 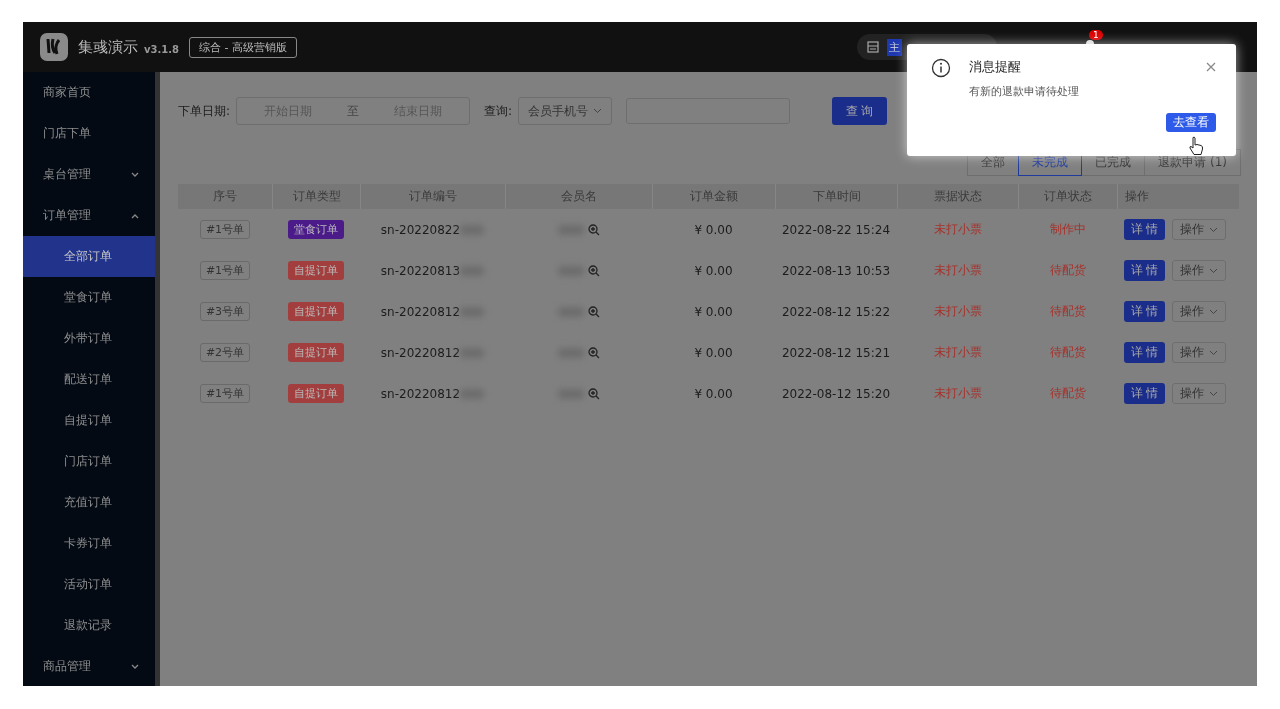 I want to click on sidebar-item: 活动订单, so click(x=89, y=584).